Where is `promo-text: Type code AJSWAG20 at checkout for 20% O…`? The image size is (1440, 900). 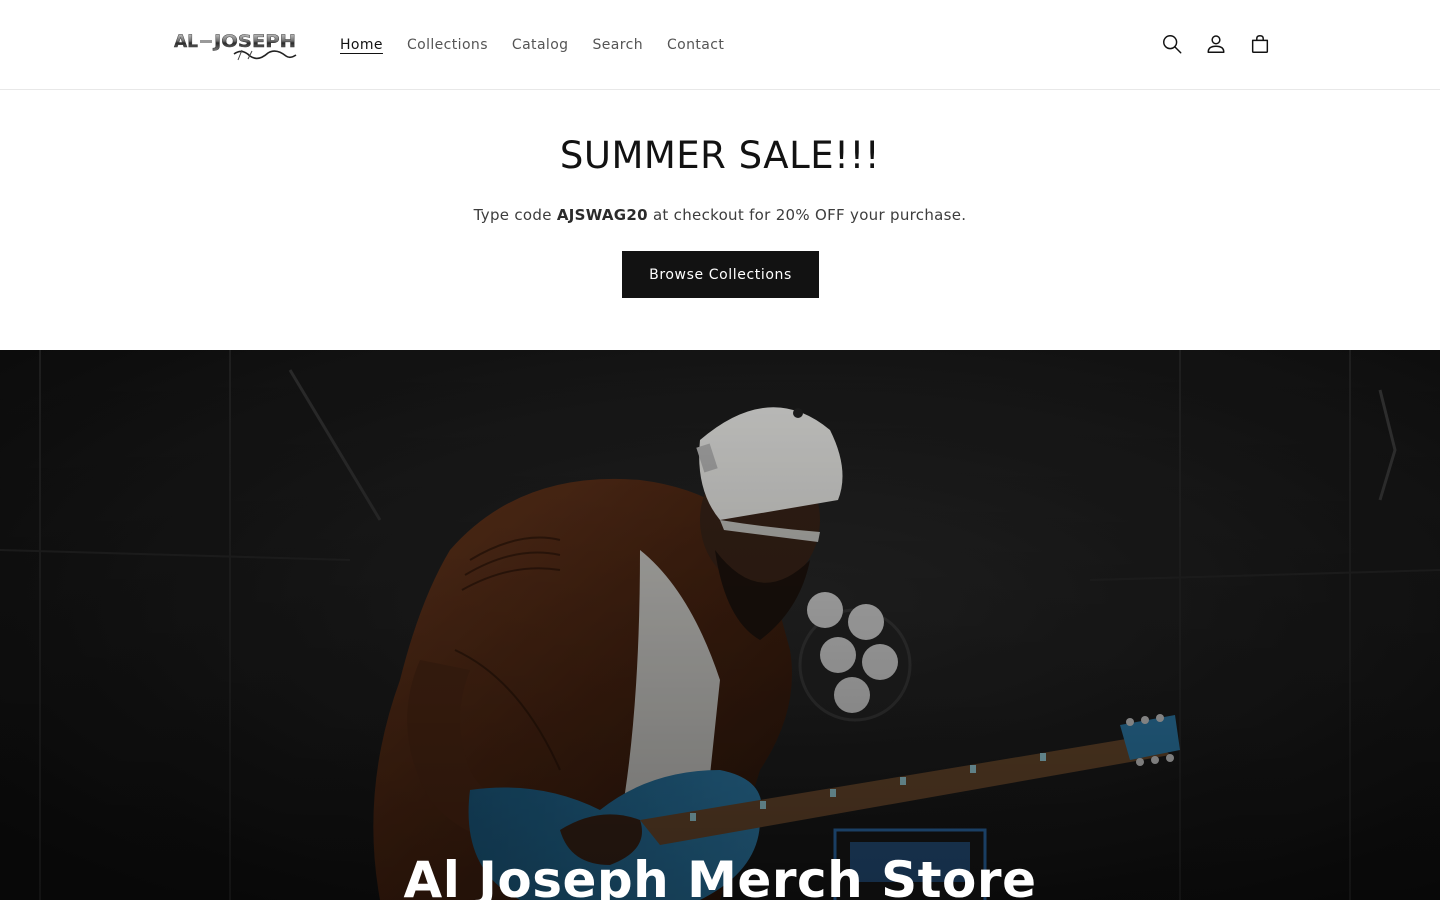 promo-text: Type code AJSWAG20 at checkout for 20% O… is located at coordinates (720, 215).